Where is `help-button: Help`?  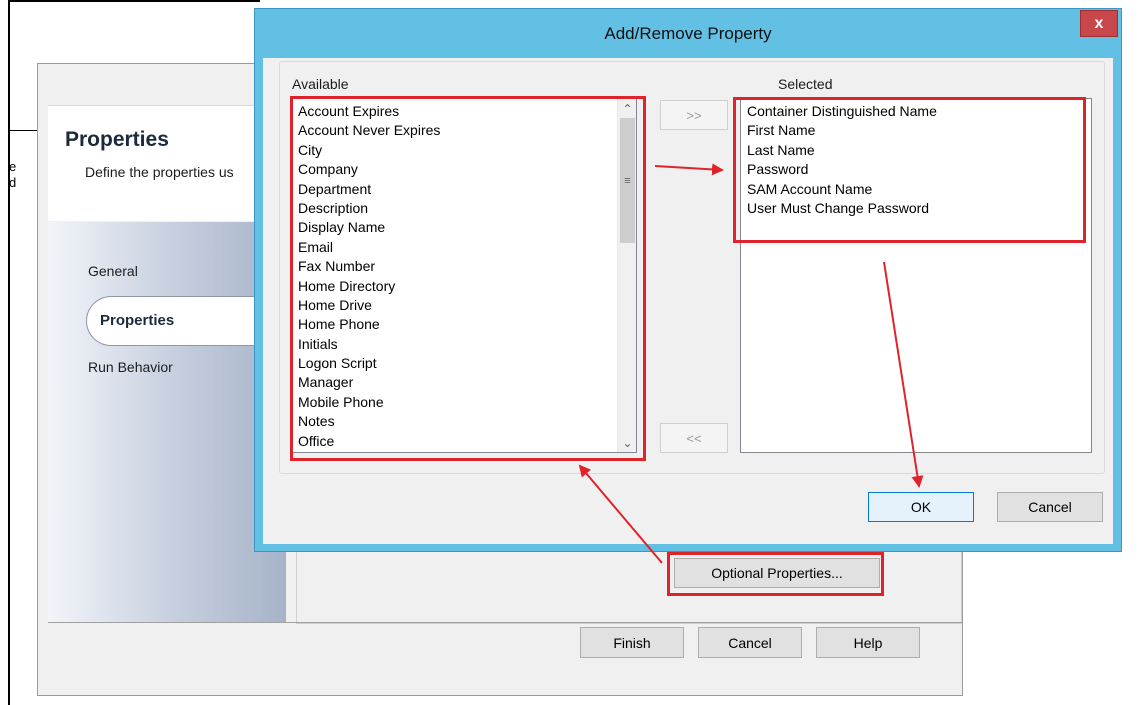
help-button: Help is located at coordinates (868, 642).